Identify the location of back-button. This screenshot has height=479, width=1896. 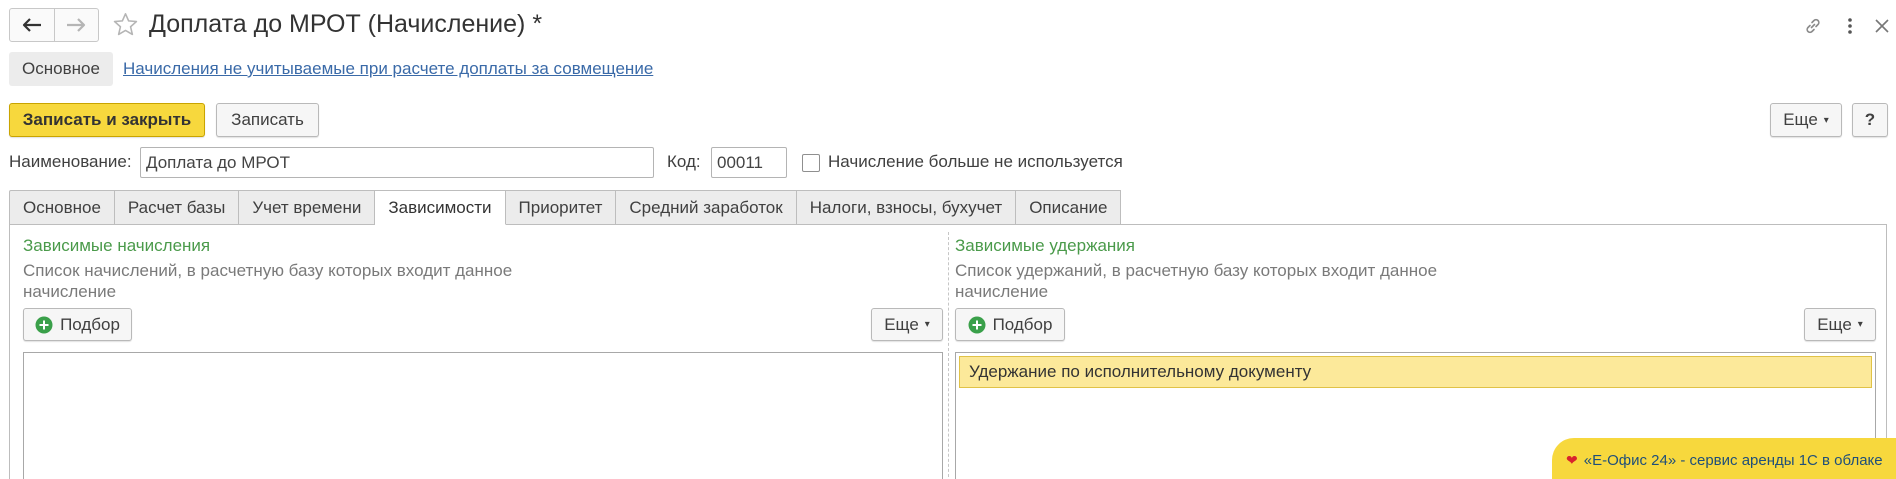
(32, 25).